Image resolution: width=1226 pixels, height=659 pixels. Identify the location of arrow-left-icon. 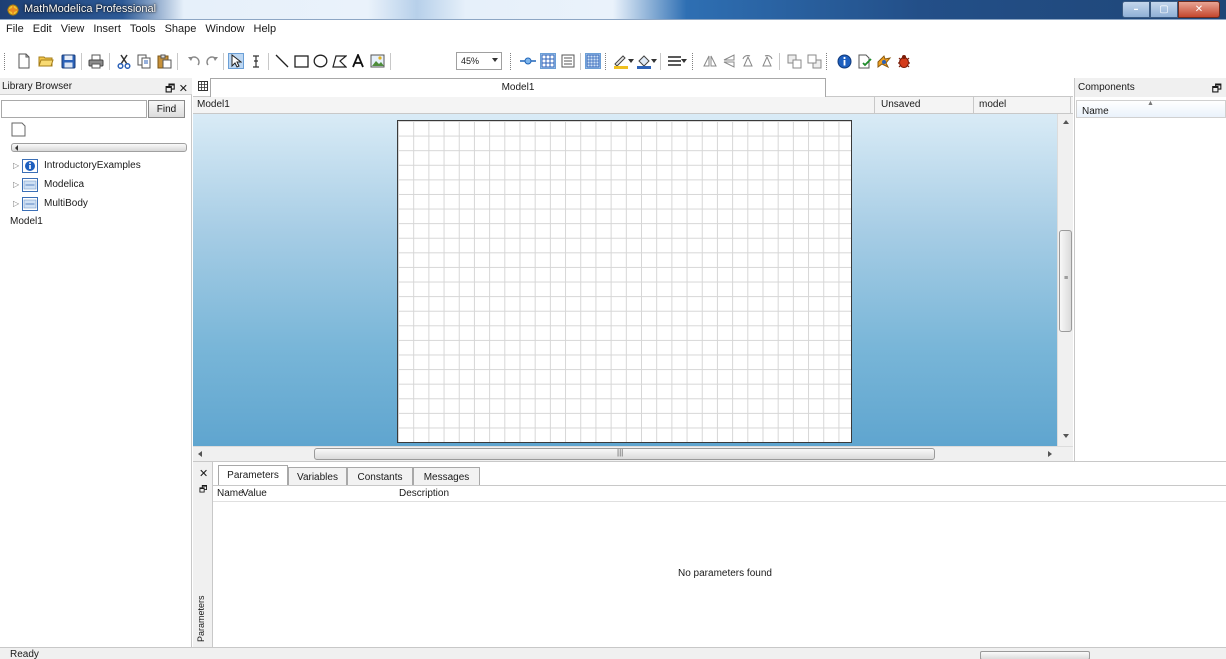
(200, 454).